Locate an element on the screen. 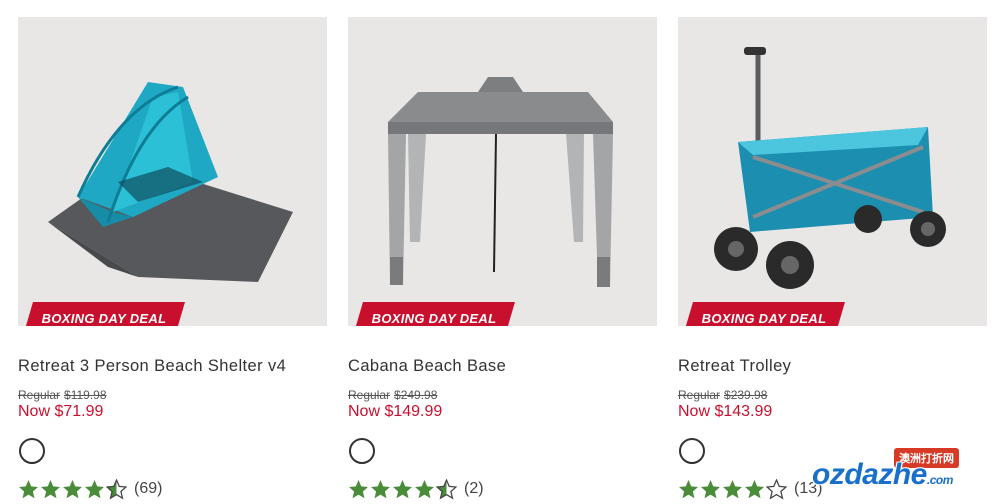 The width and height of the screenshot is (997, 504). rating: (13) is located at coordinates (750, 489).